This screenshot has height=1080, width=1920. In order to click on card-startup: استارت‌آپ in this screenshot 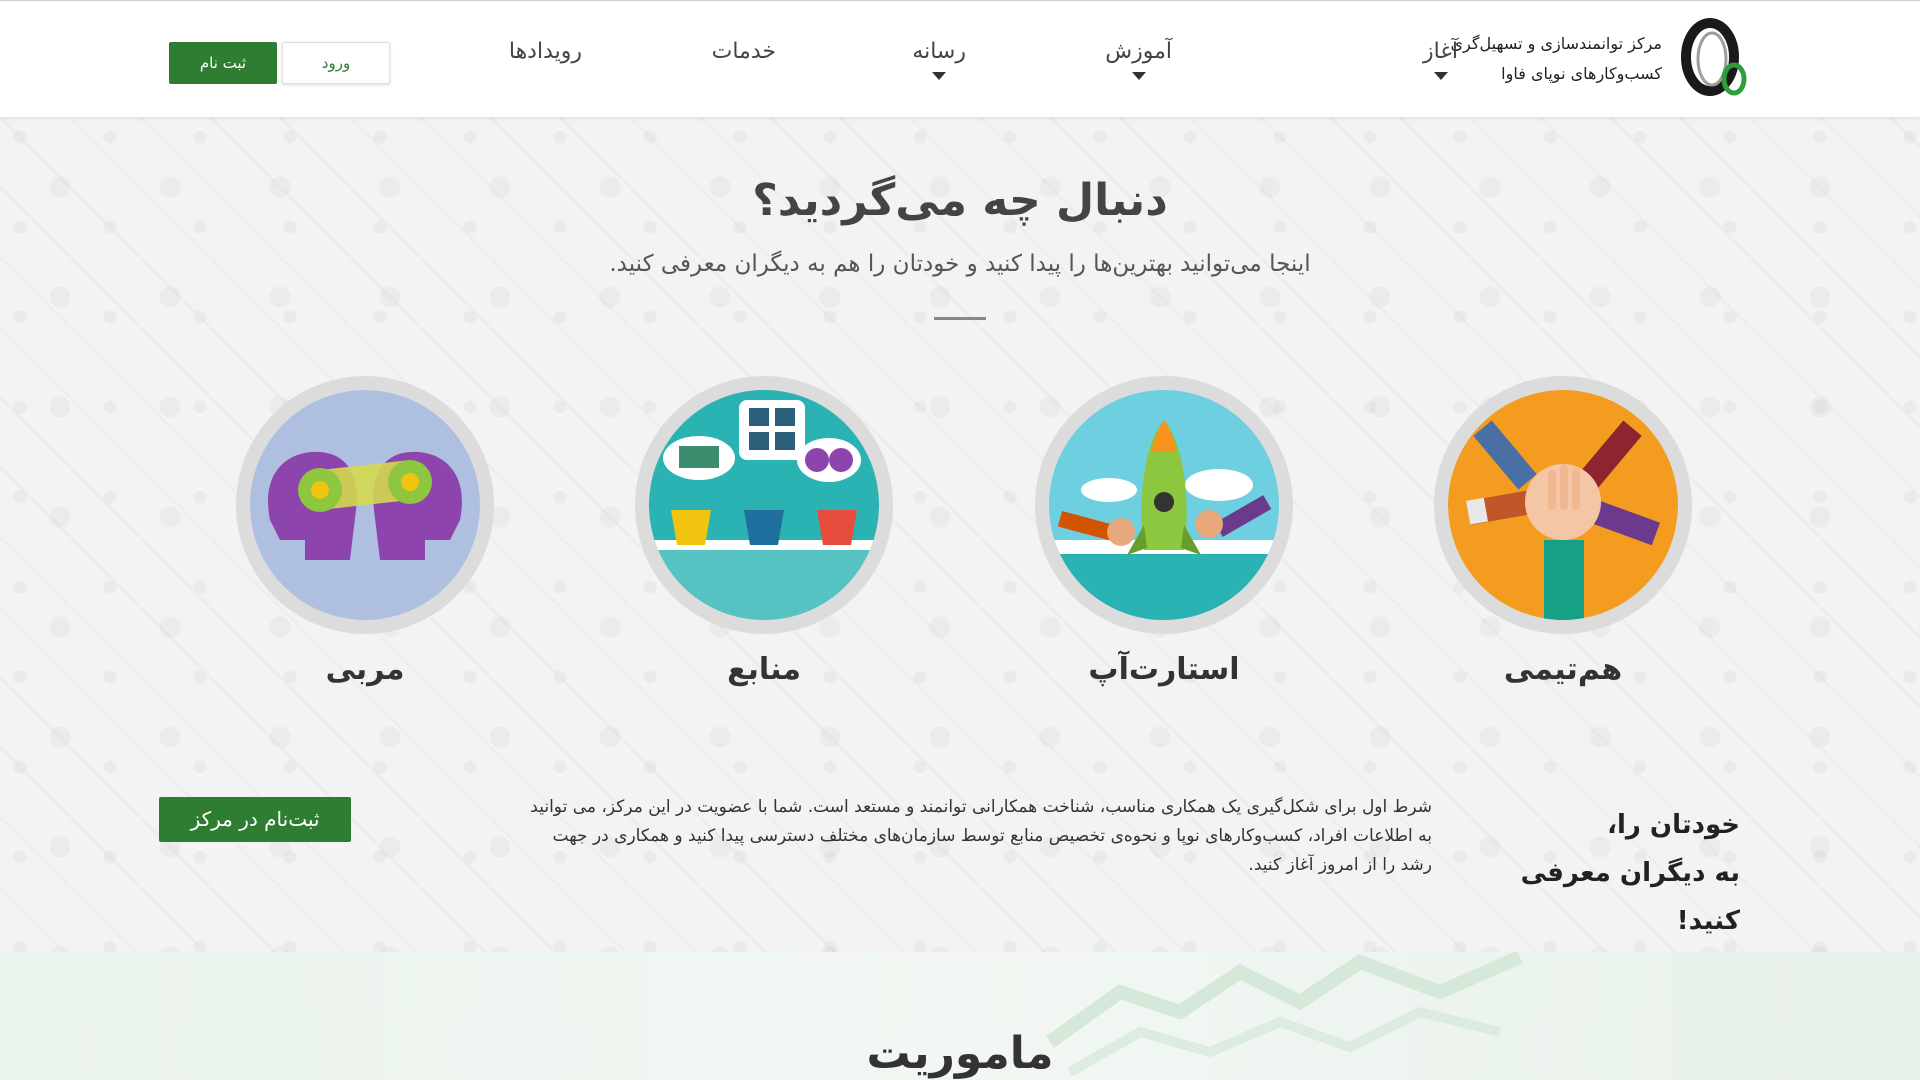, I will do `click(1164, 531)`.